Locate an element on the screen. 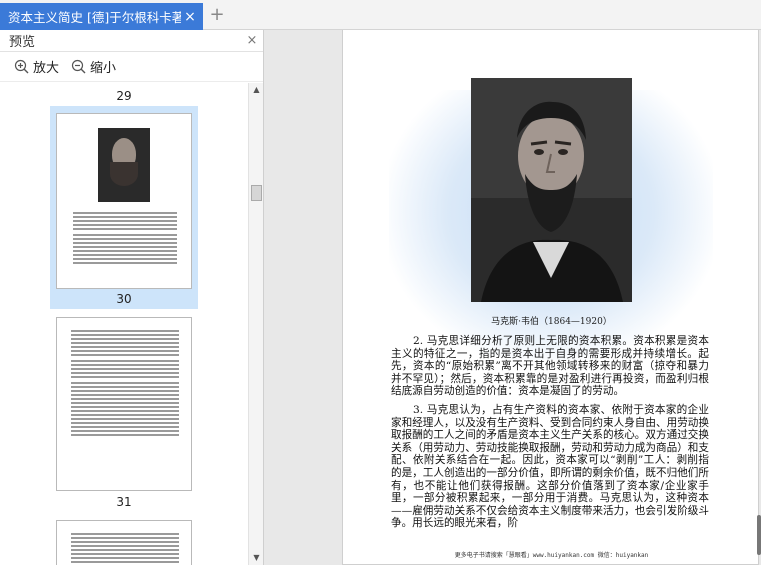  new-tab-plus-icon: + is located at coordinates (217, 15).